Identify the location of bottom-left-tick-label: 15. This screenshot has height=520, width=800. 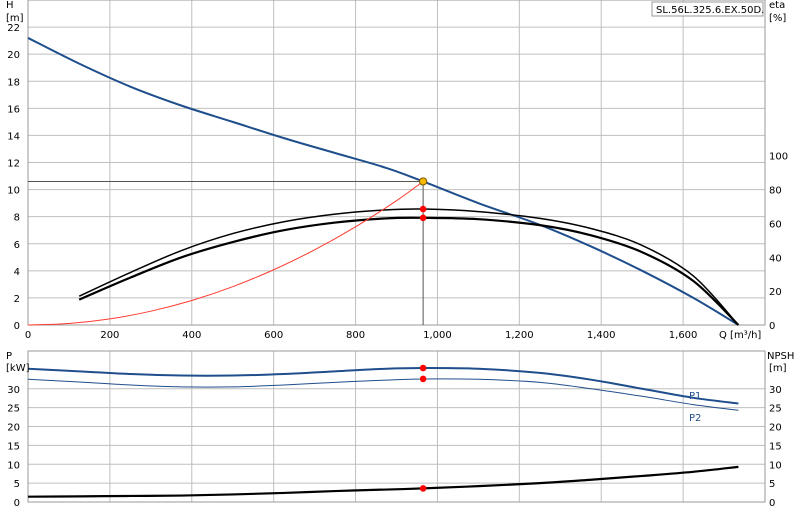
(13, 446).